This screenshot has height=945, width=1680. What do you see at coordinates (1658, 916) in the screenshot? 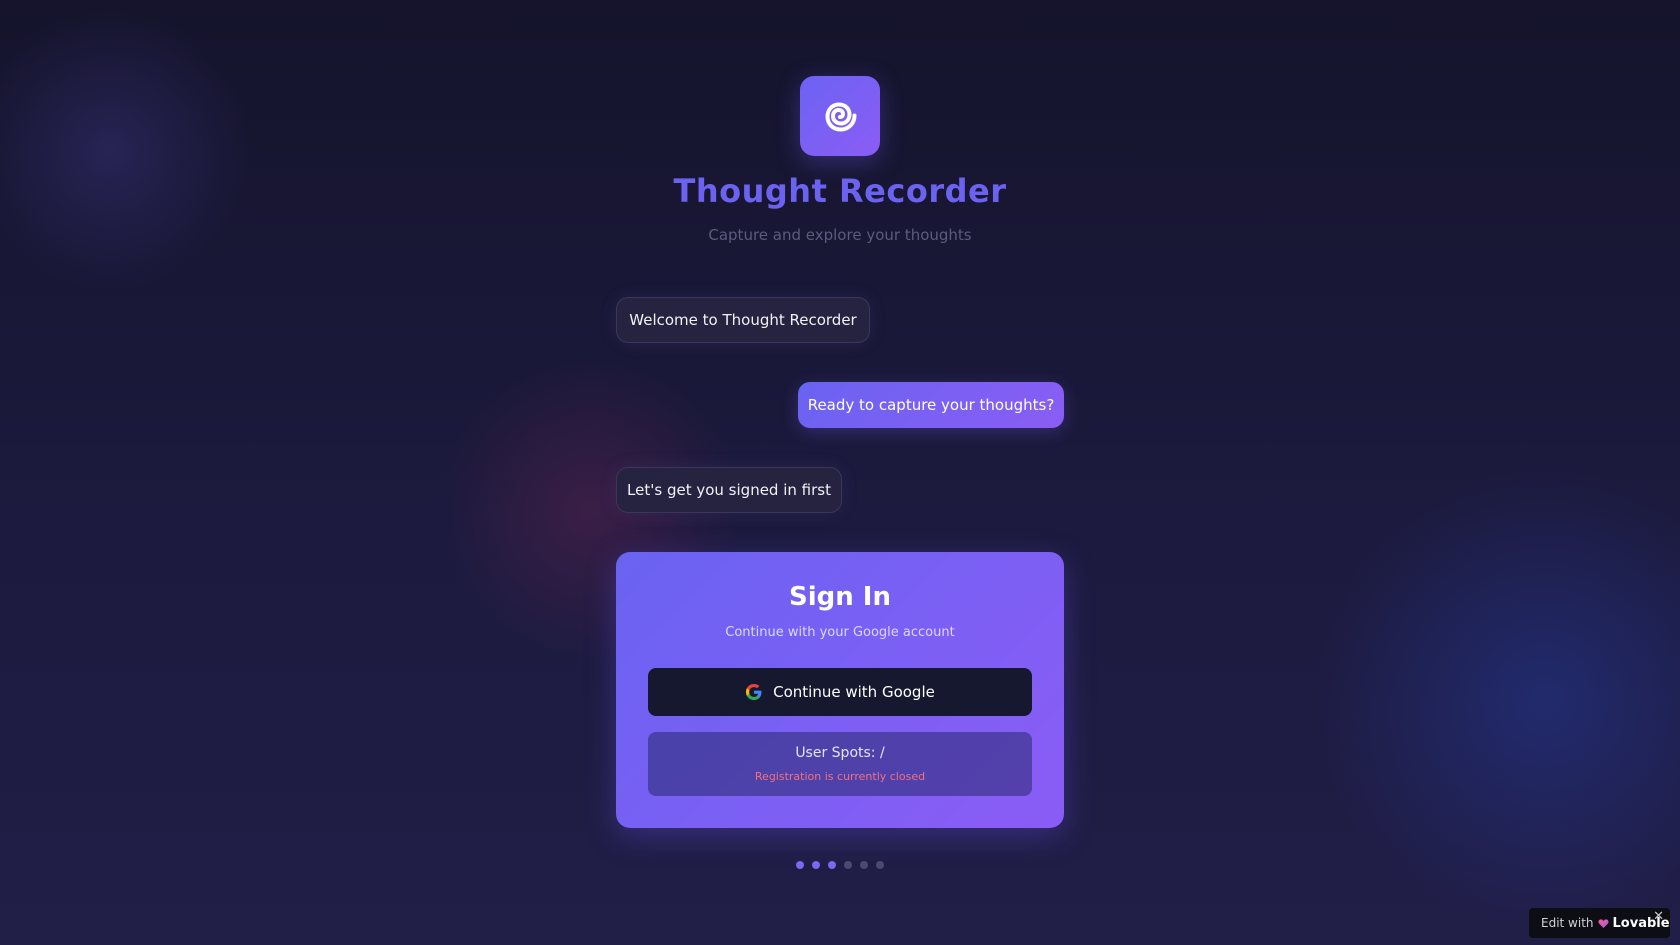
I see `close-icon: ✕` at bounding box center [1658, 916].